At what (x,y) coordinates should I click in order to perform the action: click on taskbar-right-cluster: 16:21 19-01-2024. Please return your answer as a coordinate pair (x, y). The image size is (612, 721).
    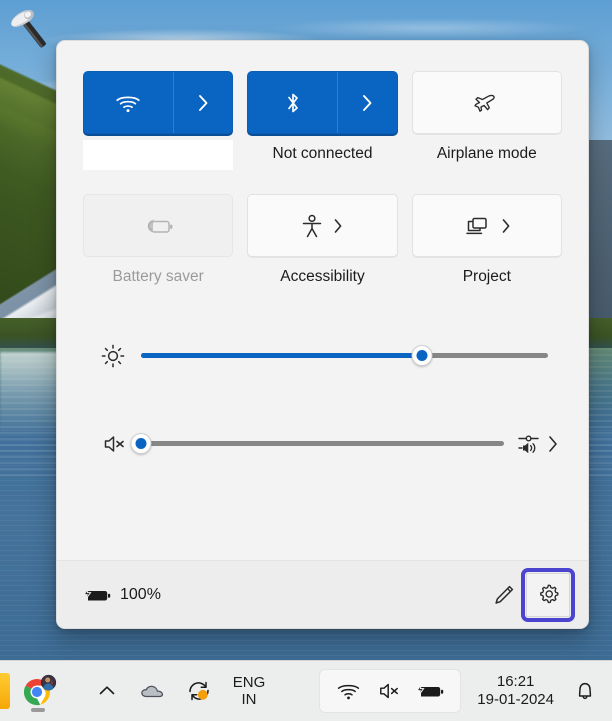
    Looking at the image, I should click on (465, 691).